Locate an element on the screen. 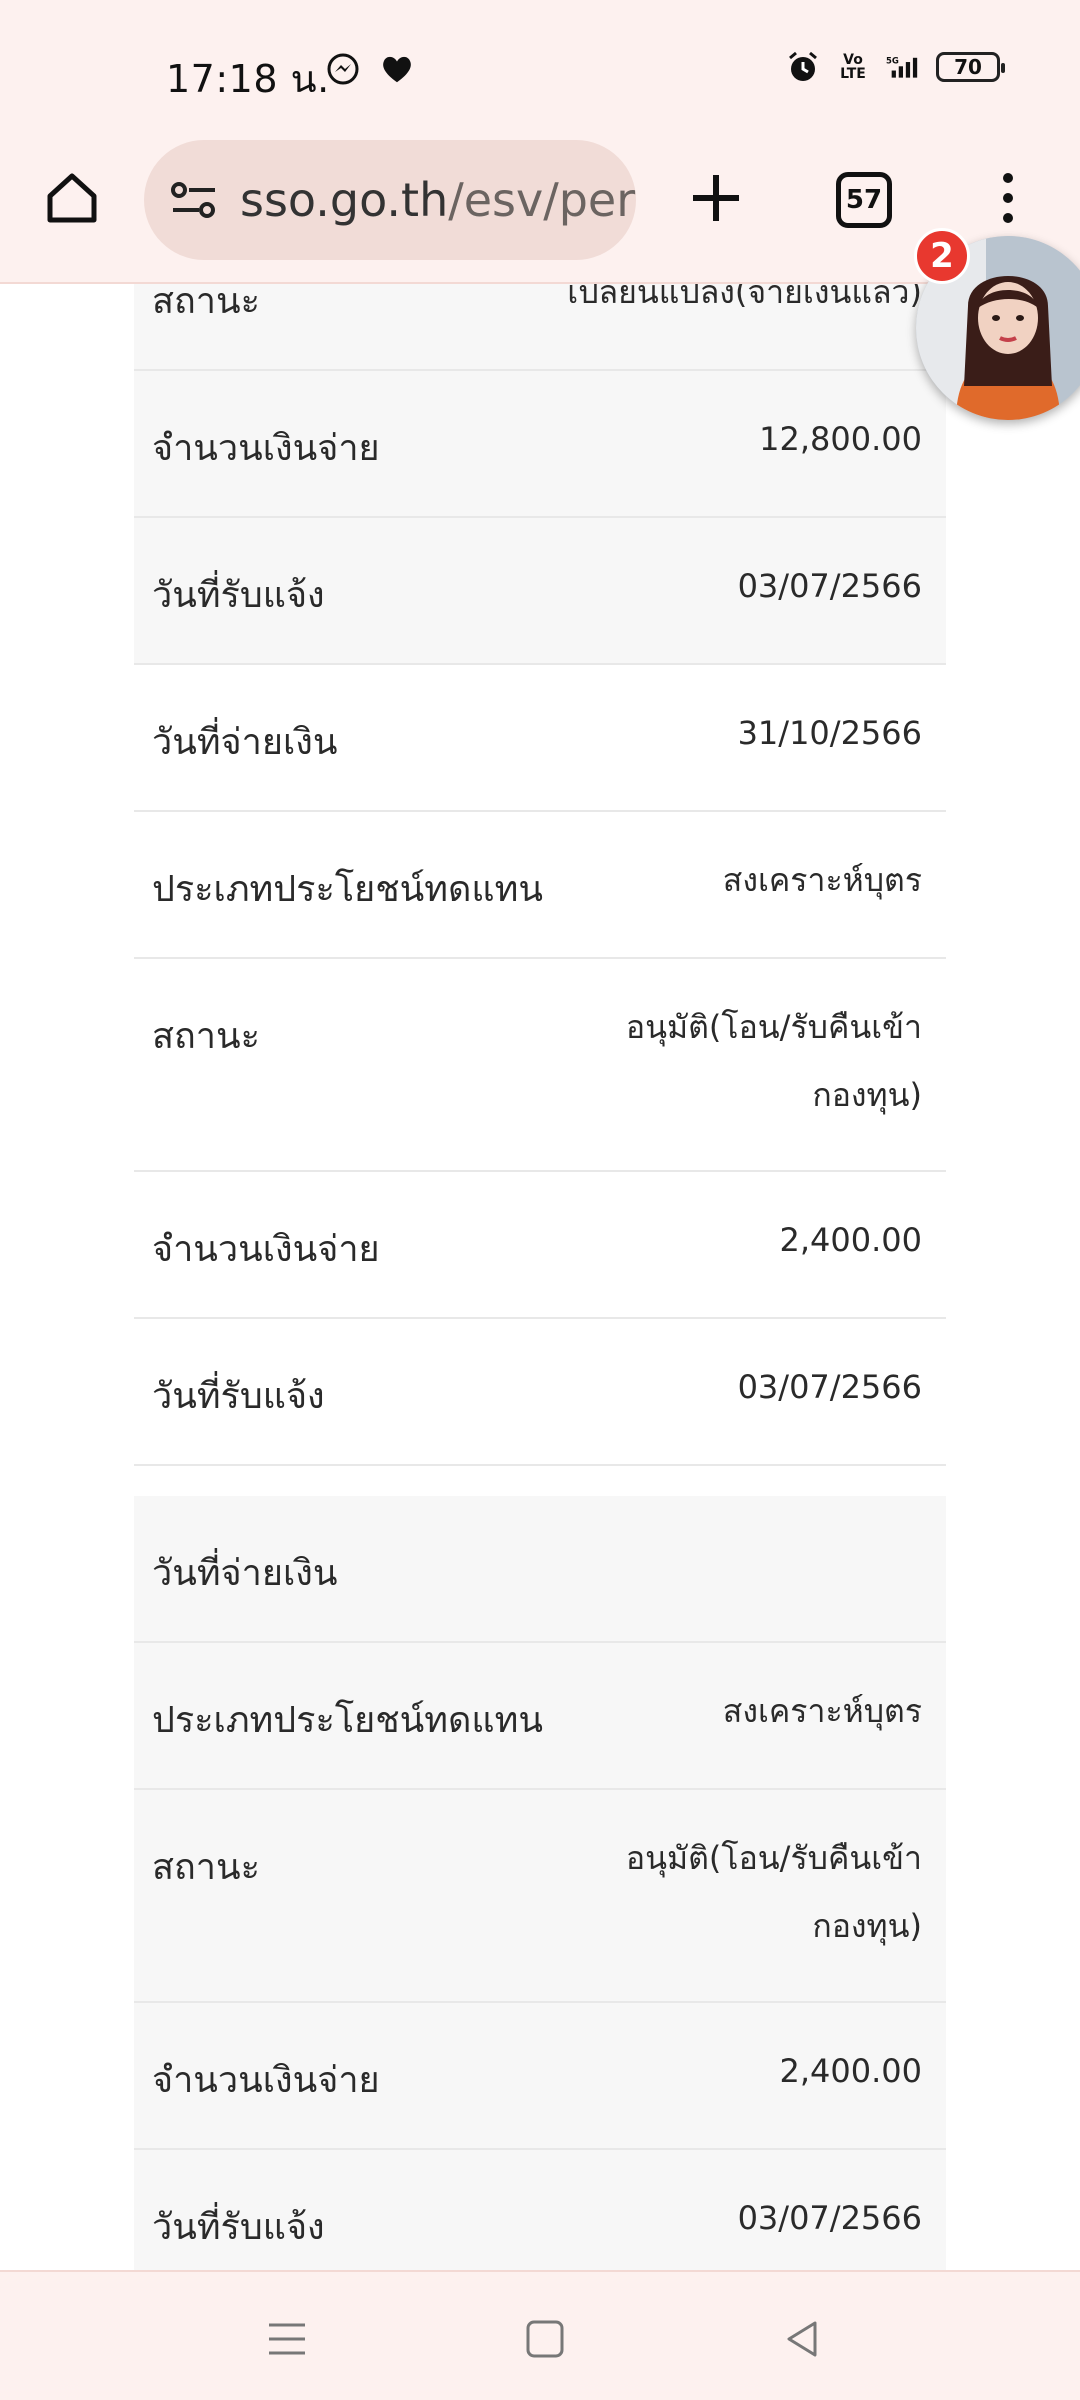  nav-home-button is located at coordinates (545, 2339).